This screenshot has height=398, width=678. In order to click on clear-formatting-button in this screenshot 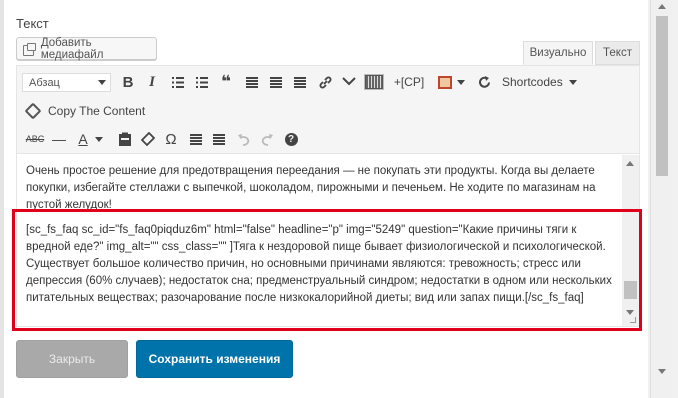, I will do `click(148, 139)`.